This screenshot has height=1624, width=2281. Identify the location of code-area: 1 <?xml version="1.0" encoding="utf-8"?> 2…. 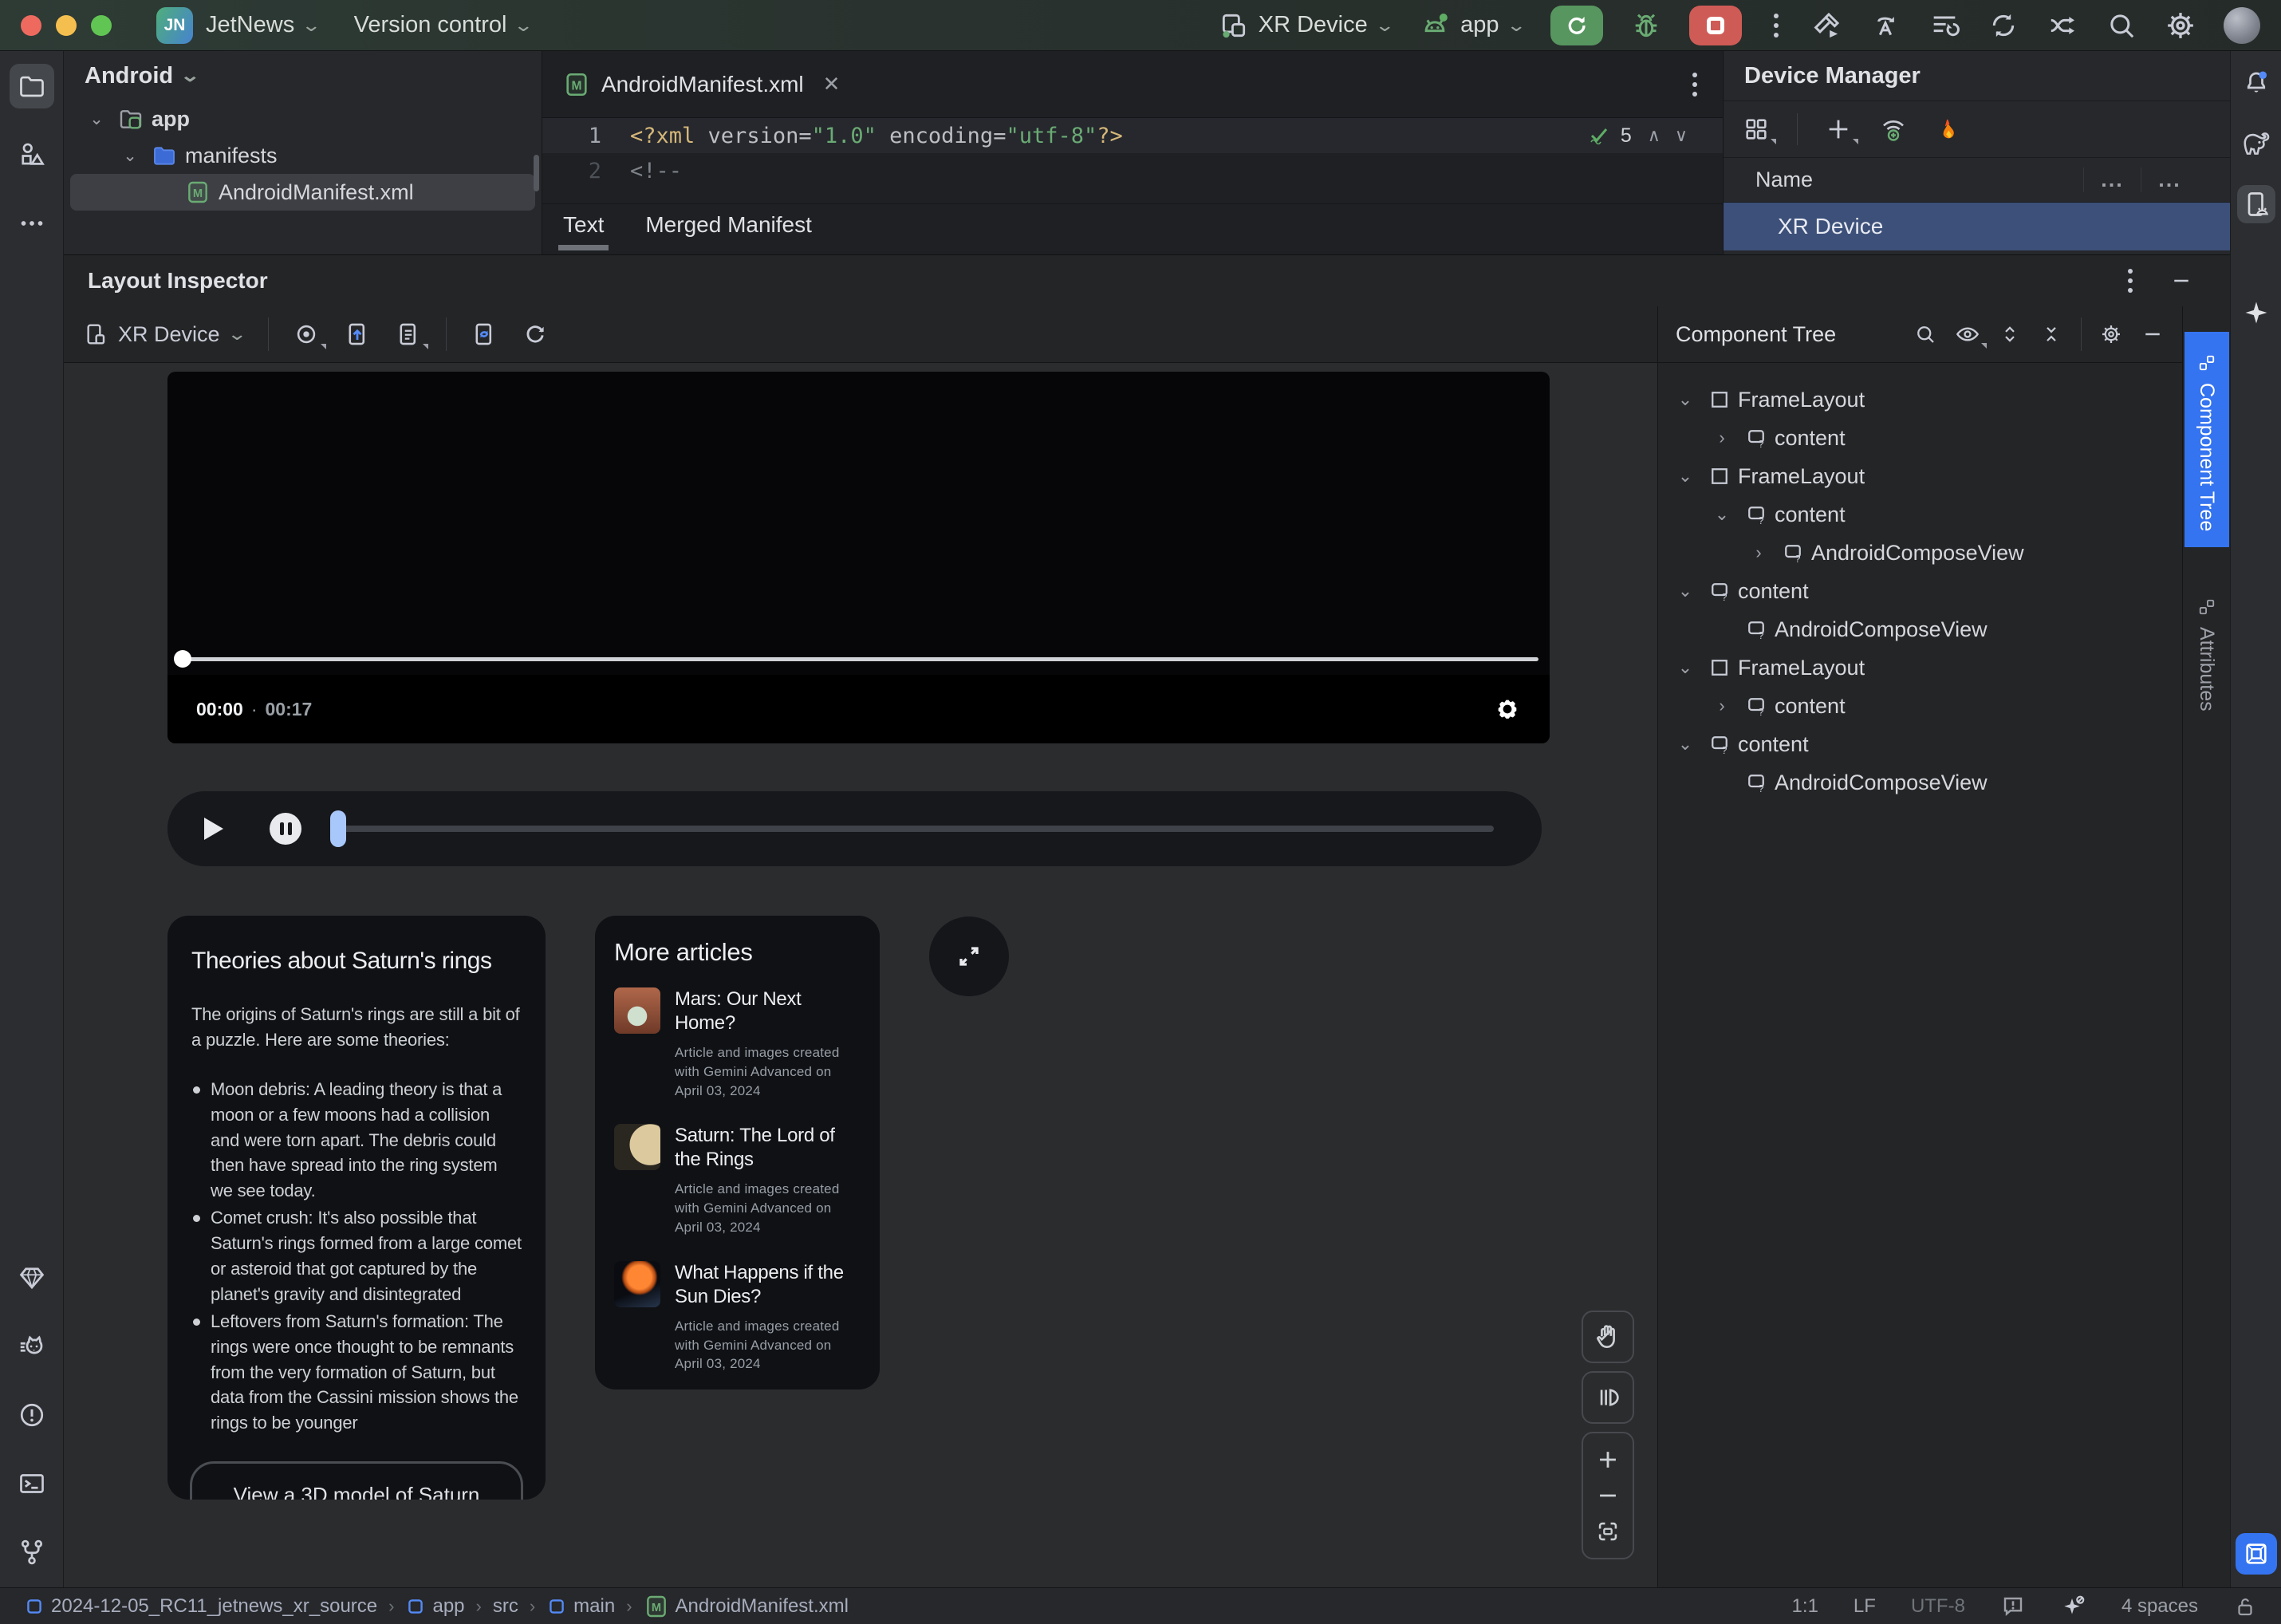
(1132, 153).